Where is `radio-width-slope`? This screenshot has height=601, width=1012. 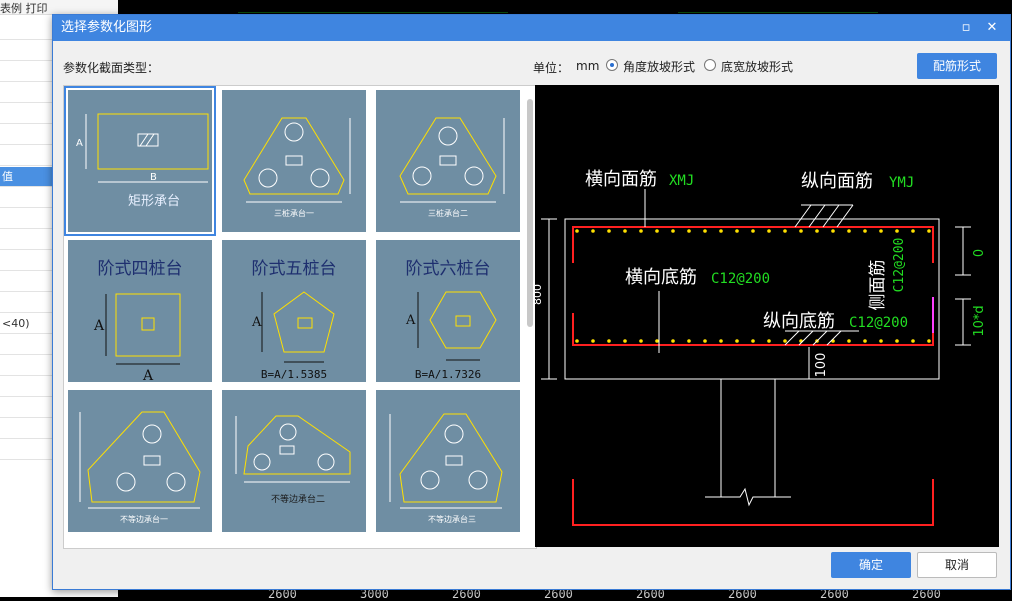 radio-width-slope is located at coordinates (710, 65).